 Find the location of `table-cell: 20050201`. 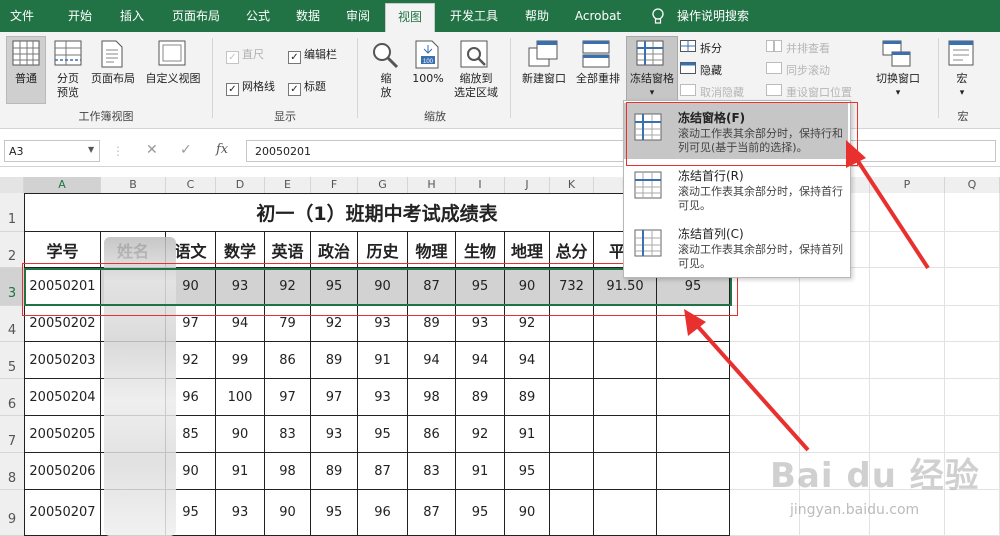

table-cell: 20050201 is located at coordinates (62, 287).